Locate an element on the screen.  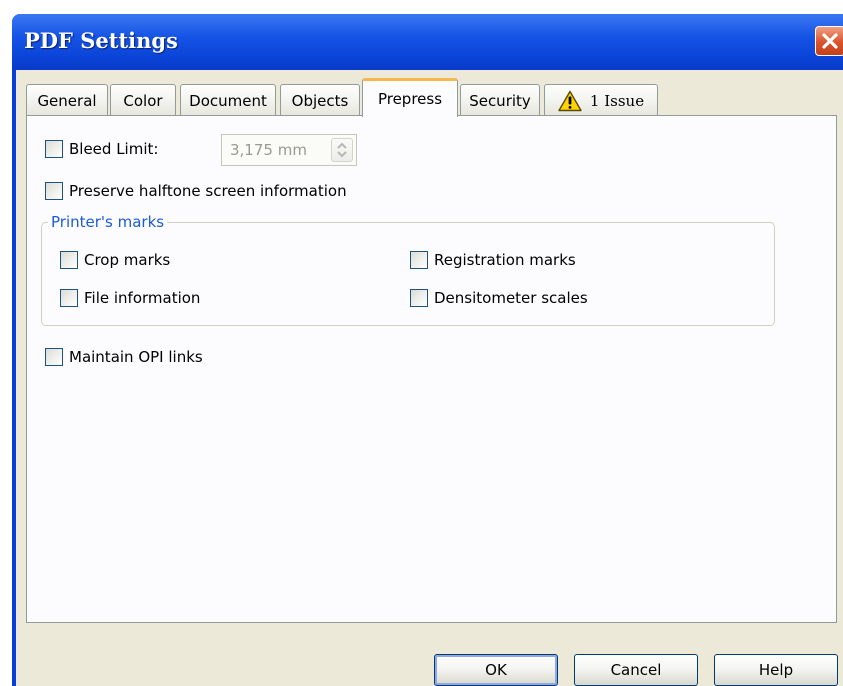
ok-button: OK is located at coordinates (496, 670).